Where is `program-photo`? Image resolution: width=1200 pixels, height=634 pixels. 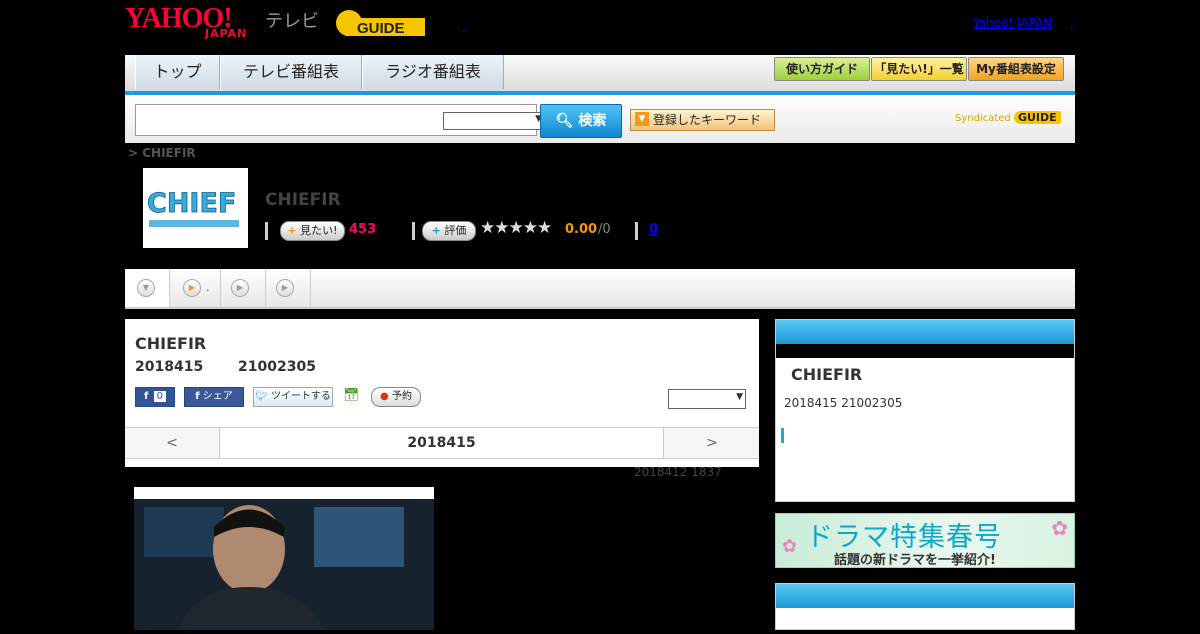 program-photo is located at coordinates (284, 558).